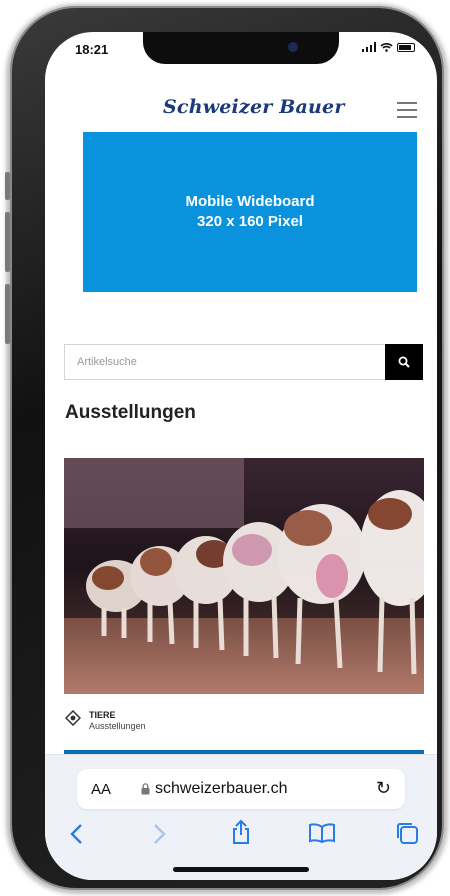 The image size is (450, 896). Describe the element at coordinates (250, 221) in the screenshot. I see `ad-line-2: 320 x 160 Pixel` at that location.